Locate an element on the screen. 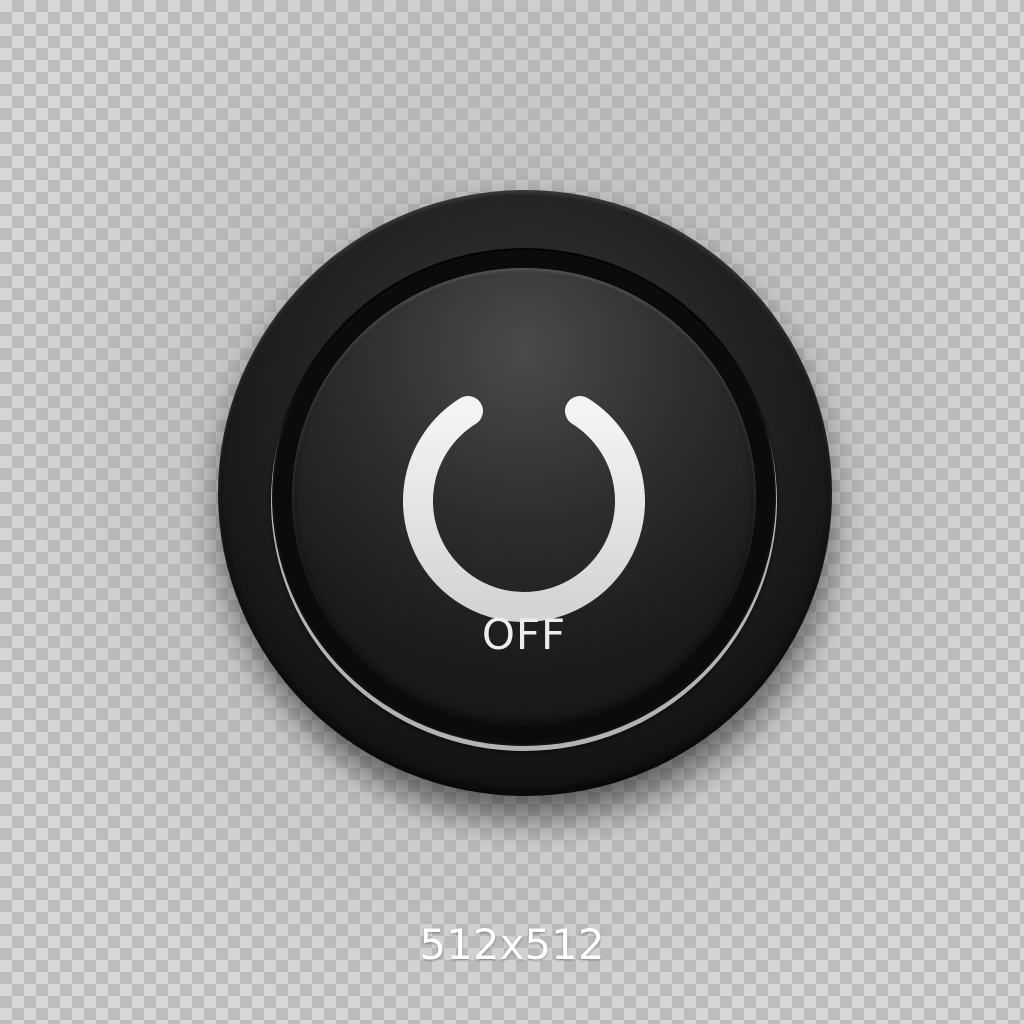 The width and height of the screenshot is (1024, 1024). size-caption: 512x512 is located at coordinates (512, 944).